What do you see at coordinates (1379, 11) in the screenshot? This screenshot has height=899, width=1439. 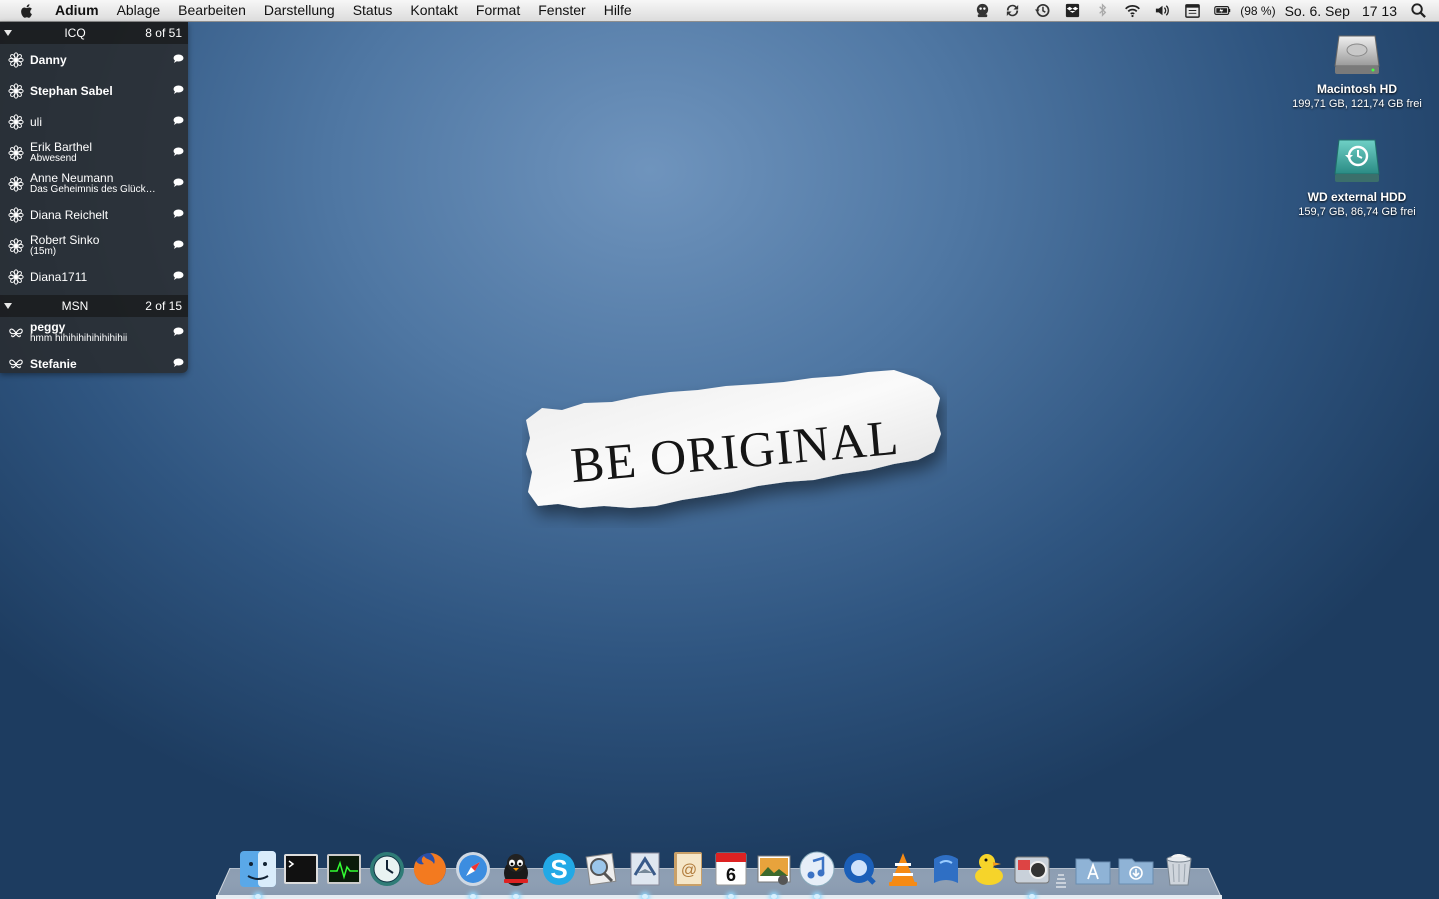 I see `menu-time: 17 13` at bounding box center [1379, 11].